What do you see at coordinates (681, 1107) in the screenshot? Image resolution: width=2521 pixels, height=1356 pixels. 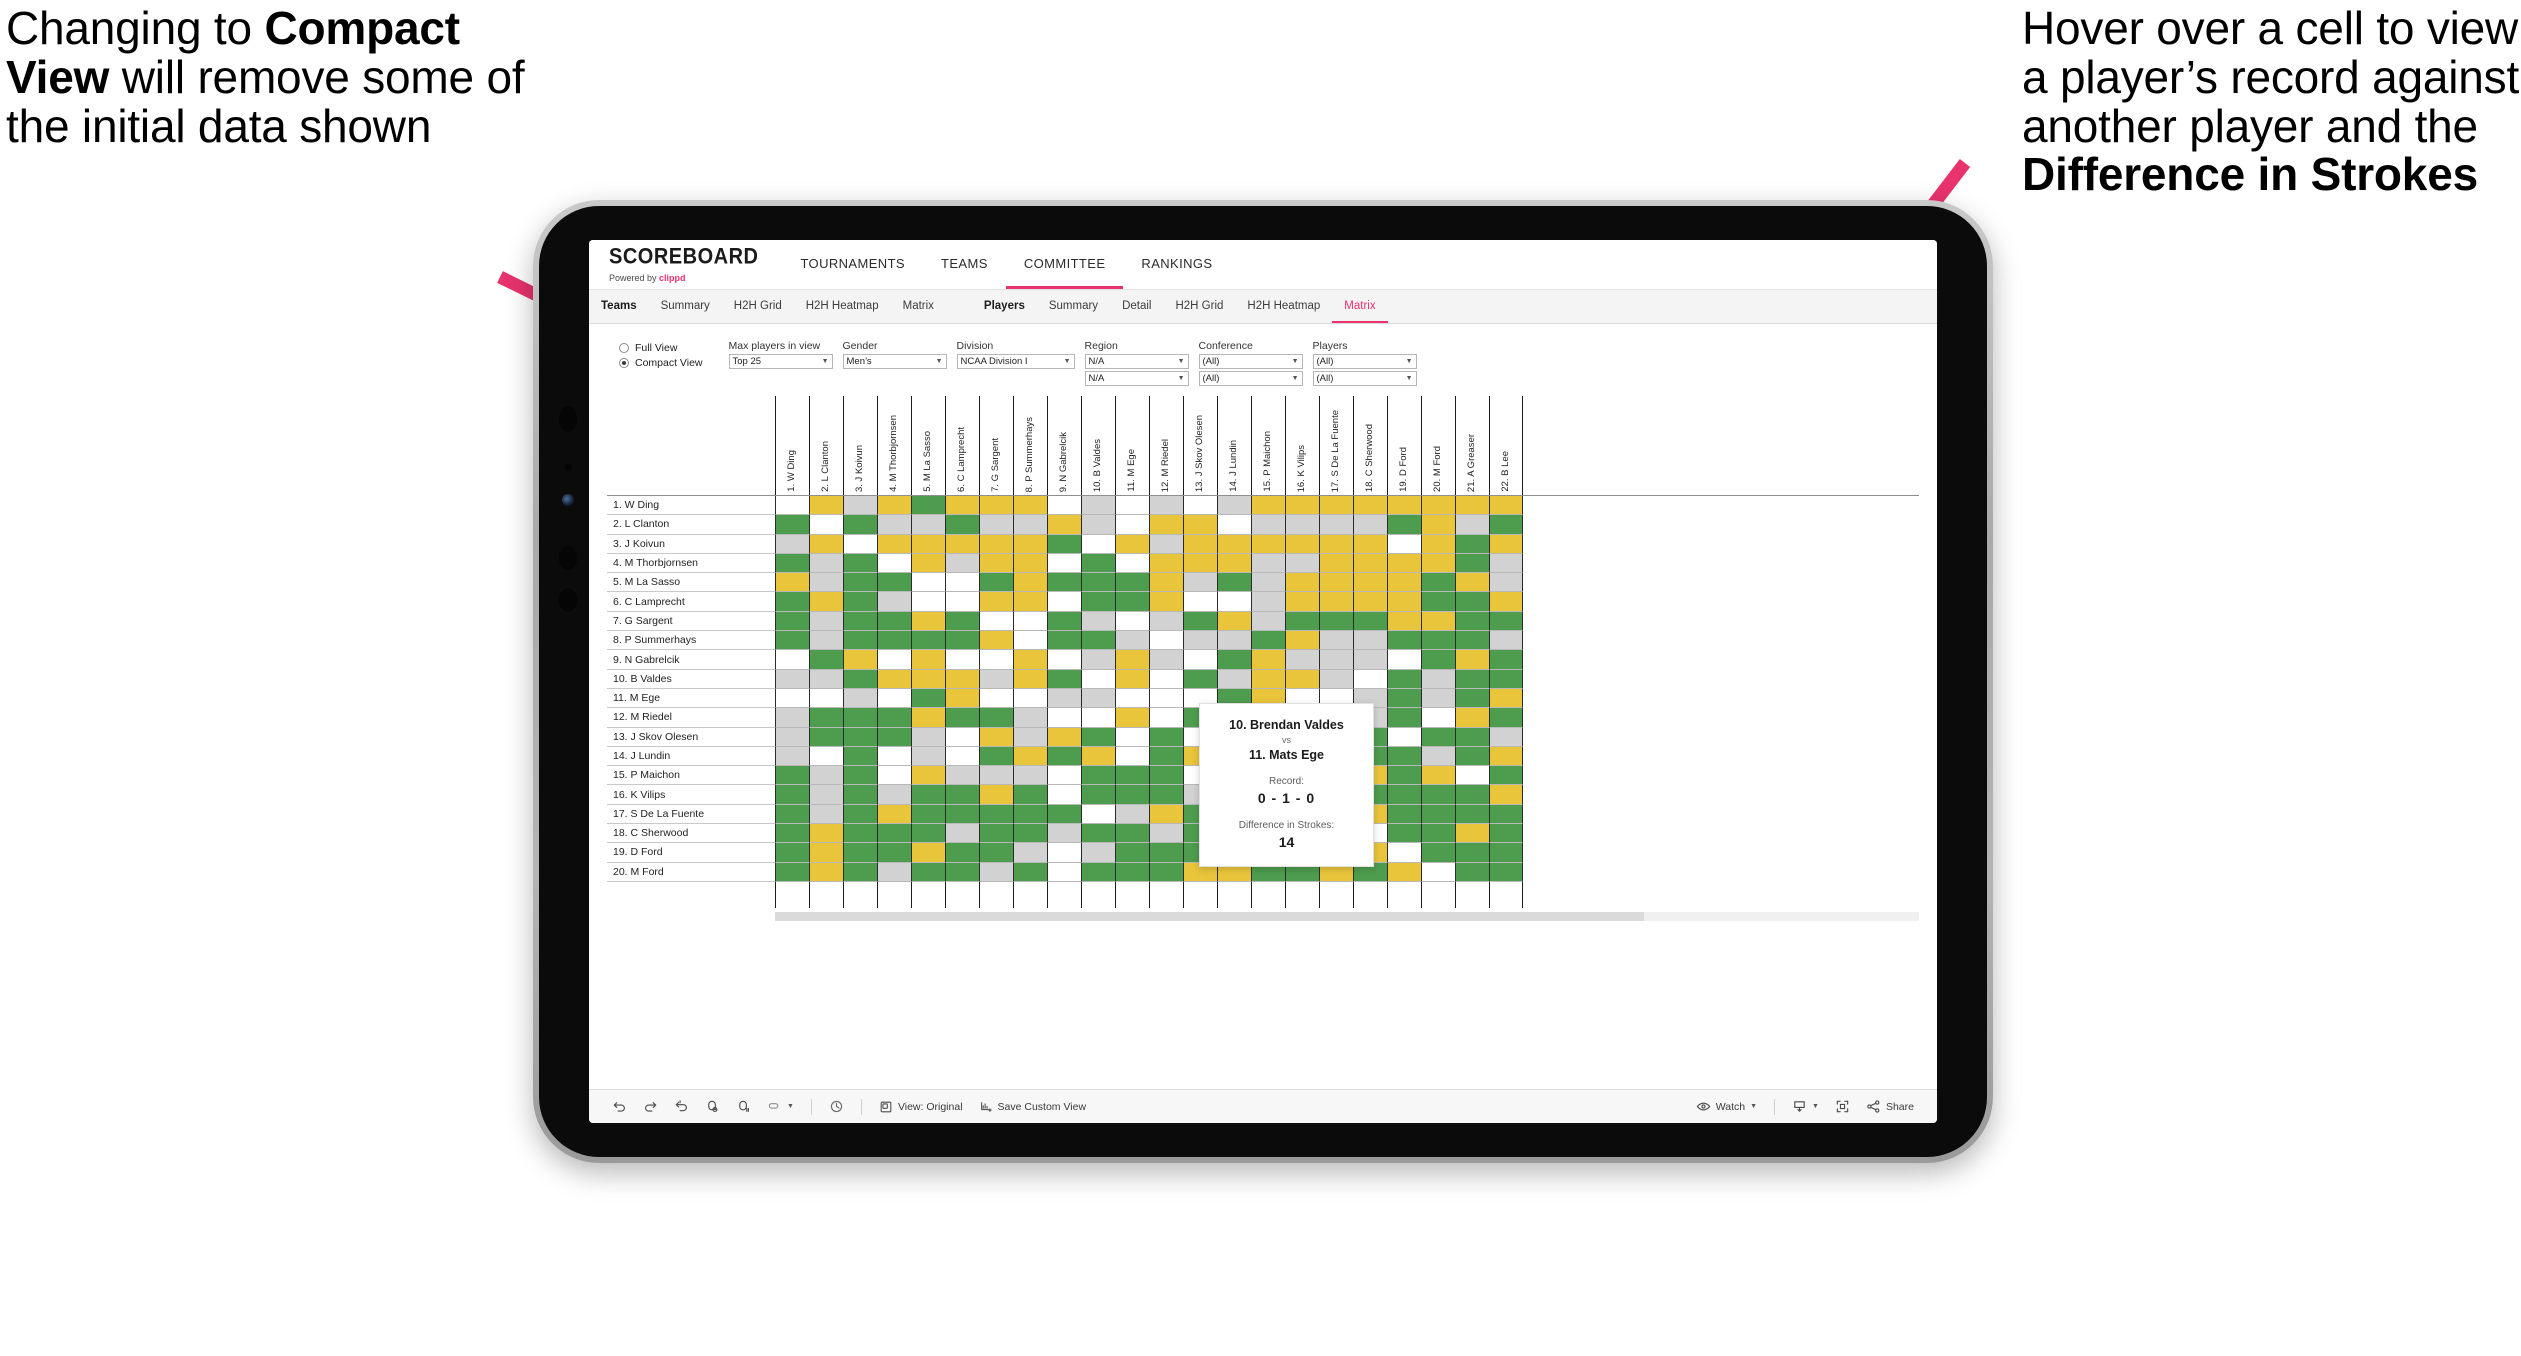 I see `revert-button` at bounding box center [681, 1107].